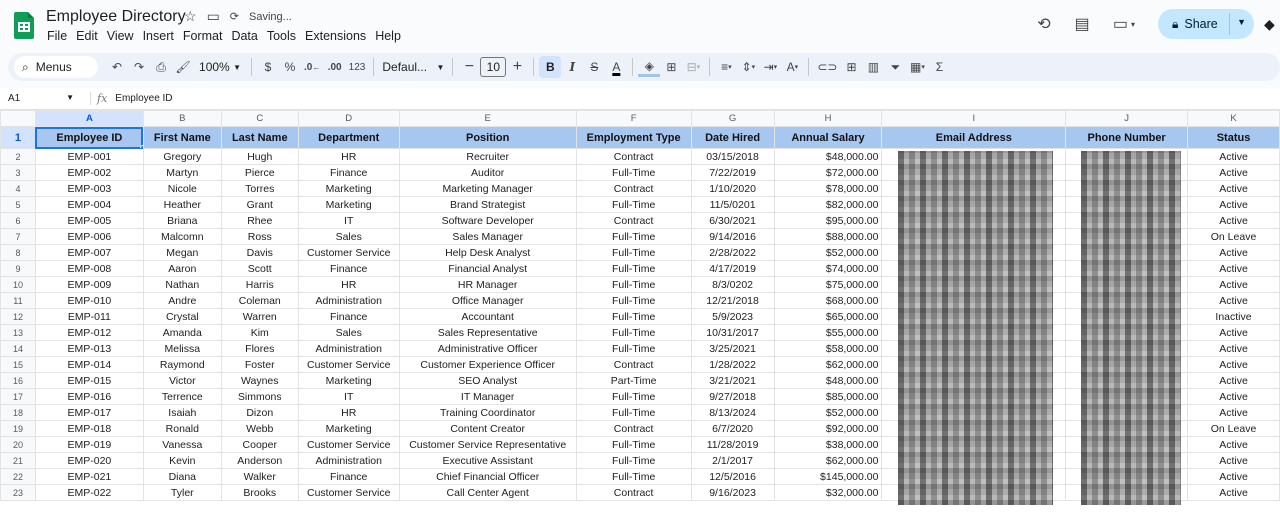 Image resolution: width=1280 pixels, height=514 pixels. I want to click on column-header-c: C, so click(259, 118).